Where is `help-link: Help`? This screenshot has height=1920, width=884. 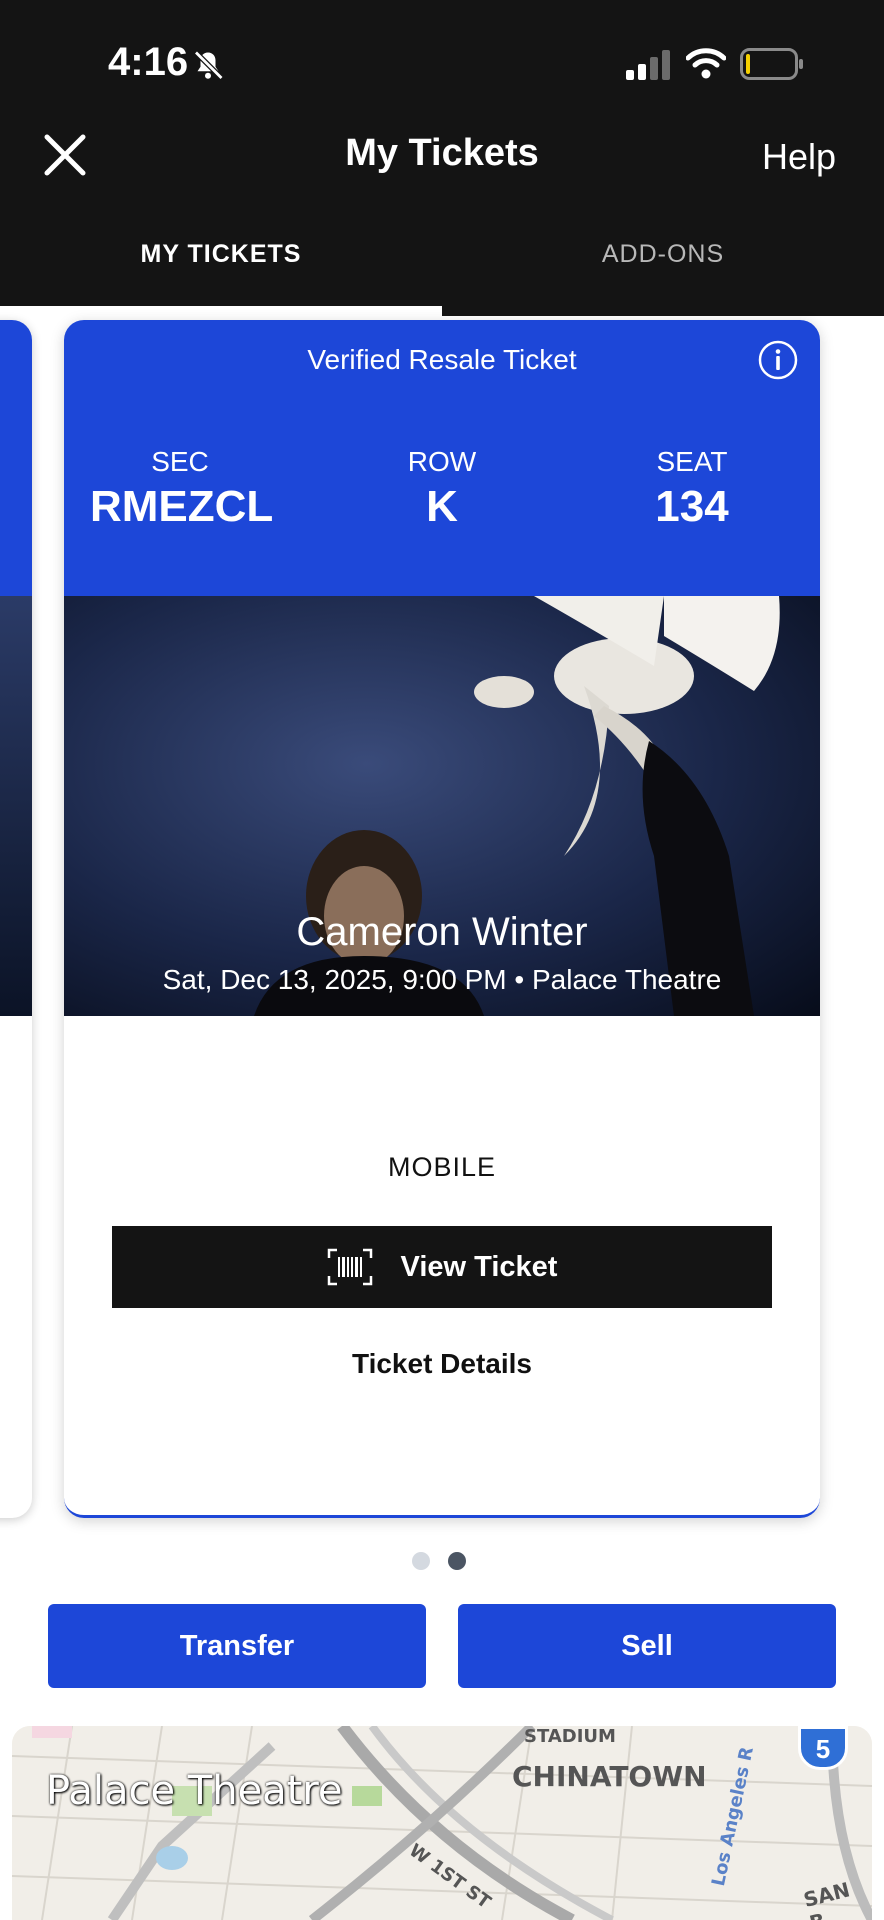
help-link: Help is located at coordinates (799, 157).